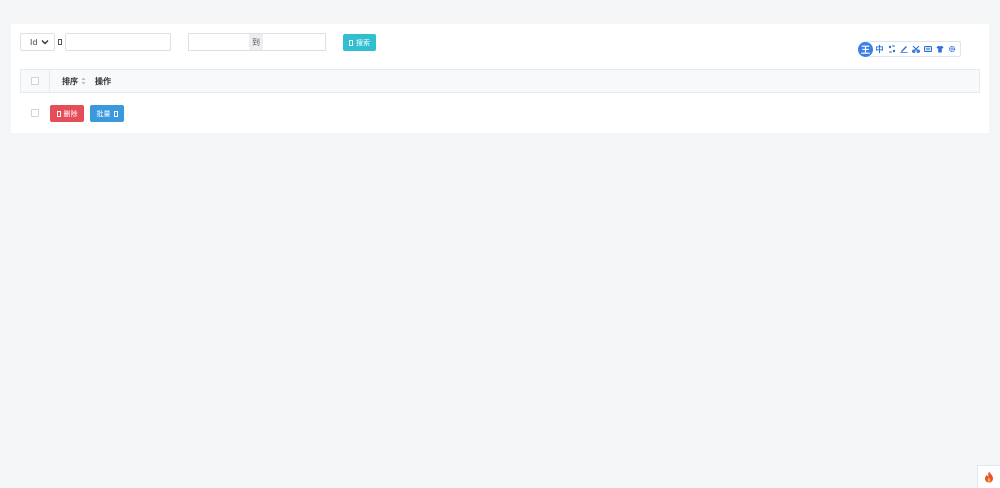 The width and height of the screenshot is (1000, 488). Describe the element at coordinates (891, 49) in the screenshot. I see `link-icon` at that location.